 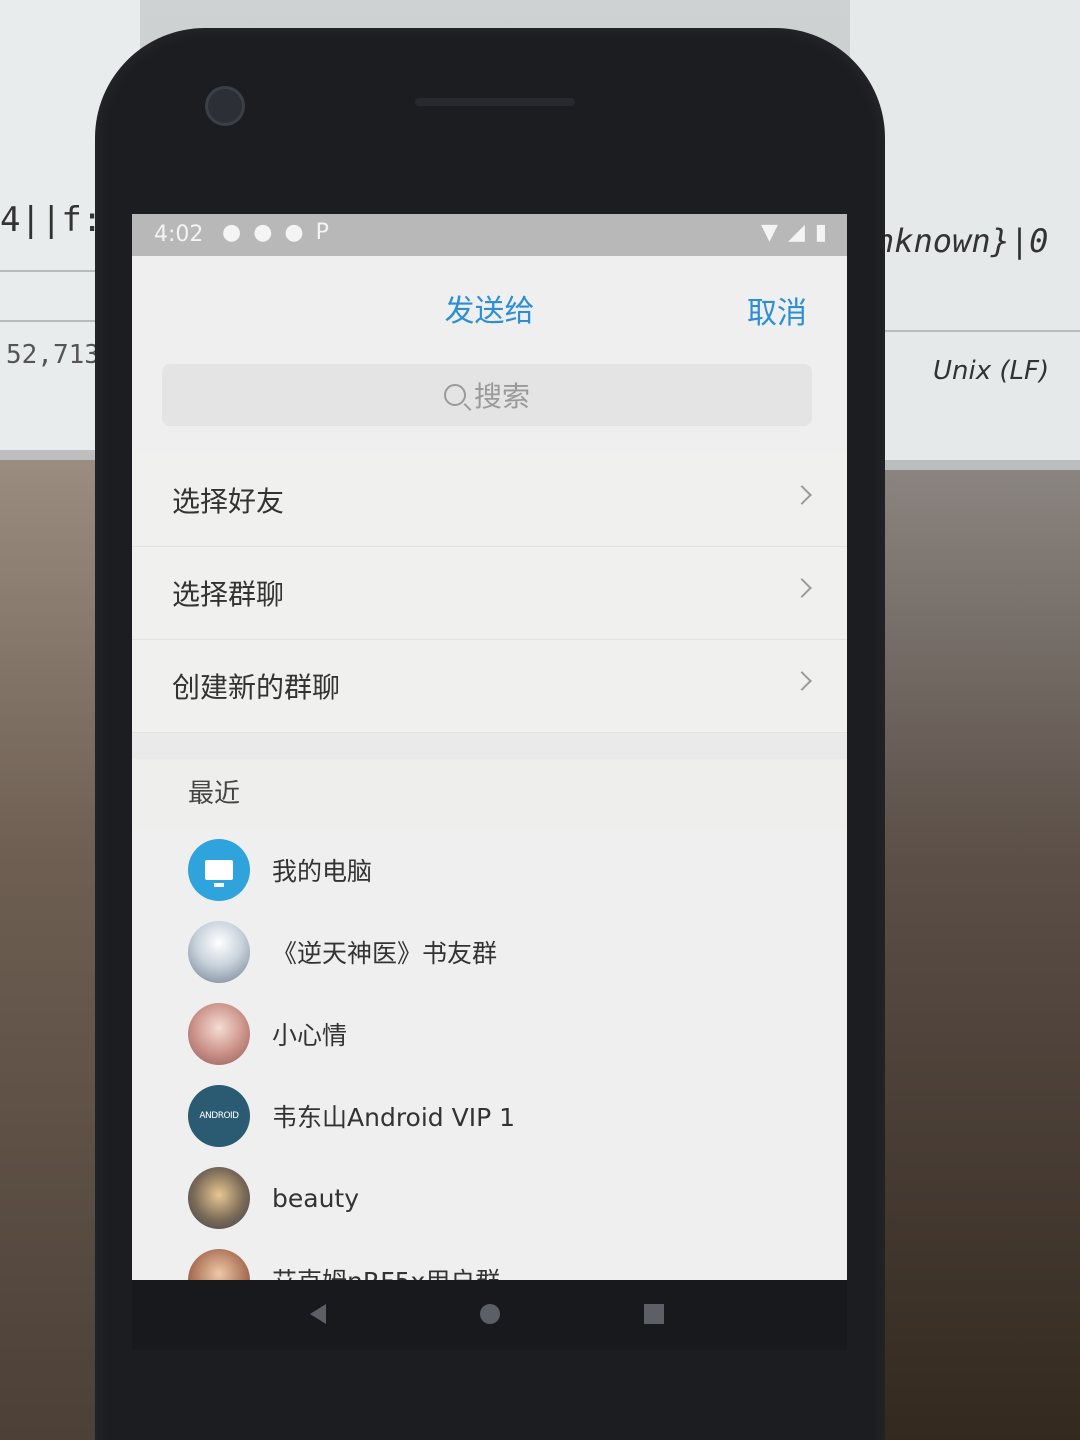 I want to click on battery-icon: ▮, so click(x=820, y=232).